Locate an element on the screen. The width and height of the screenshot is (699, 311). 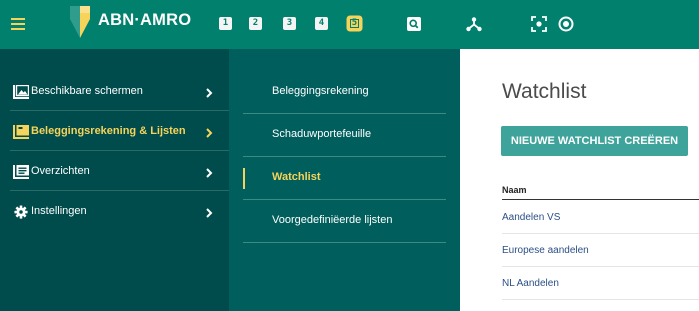
submenu-item-label: Beleggingsrekening is located at coordinates (320, 91).